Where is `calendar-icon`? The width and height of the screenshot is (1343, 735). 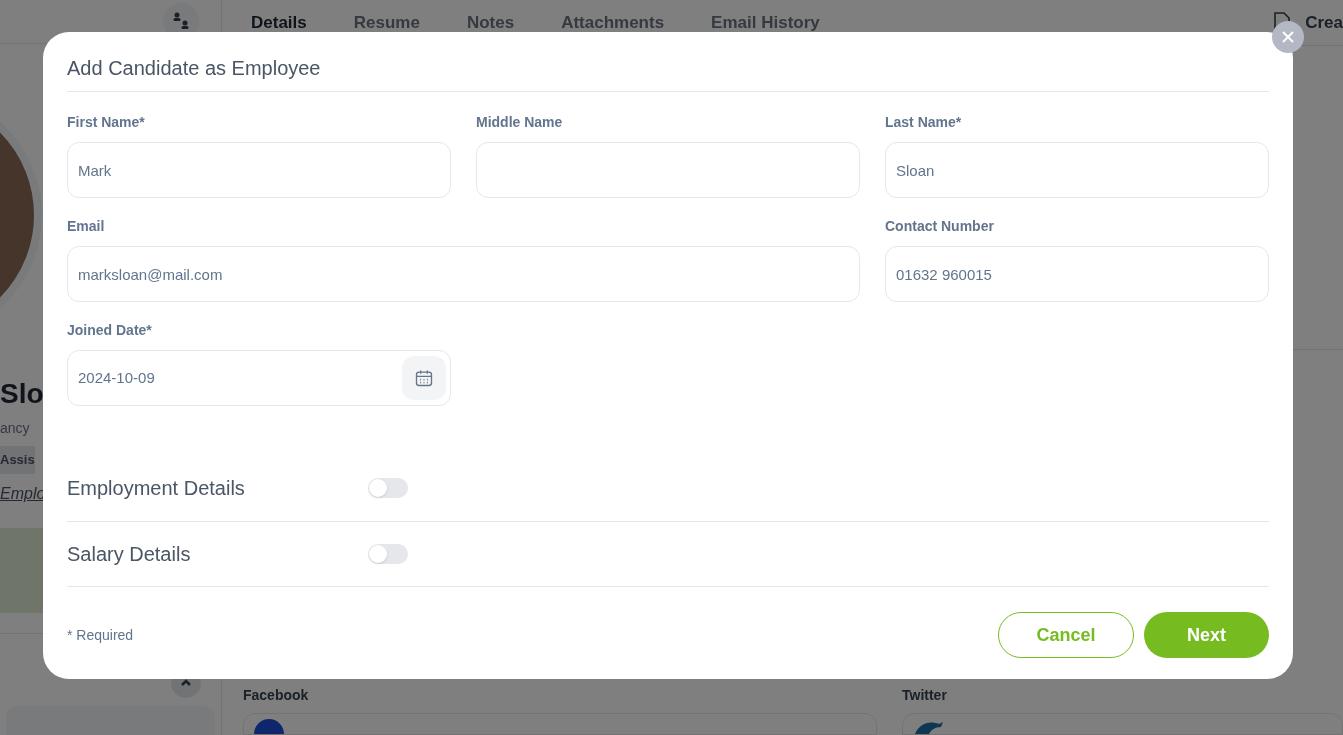 calendar-icon is located at coordinates (424, 378).